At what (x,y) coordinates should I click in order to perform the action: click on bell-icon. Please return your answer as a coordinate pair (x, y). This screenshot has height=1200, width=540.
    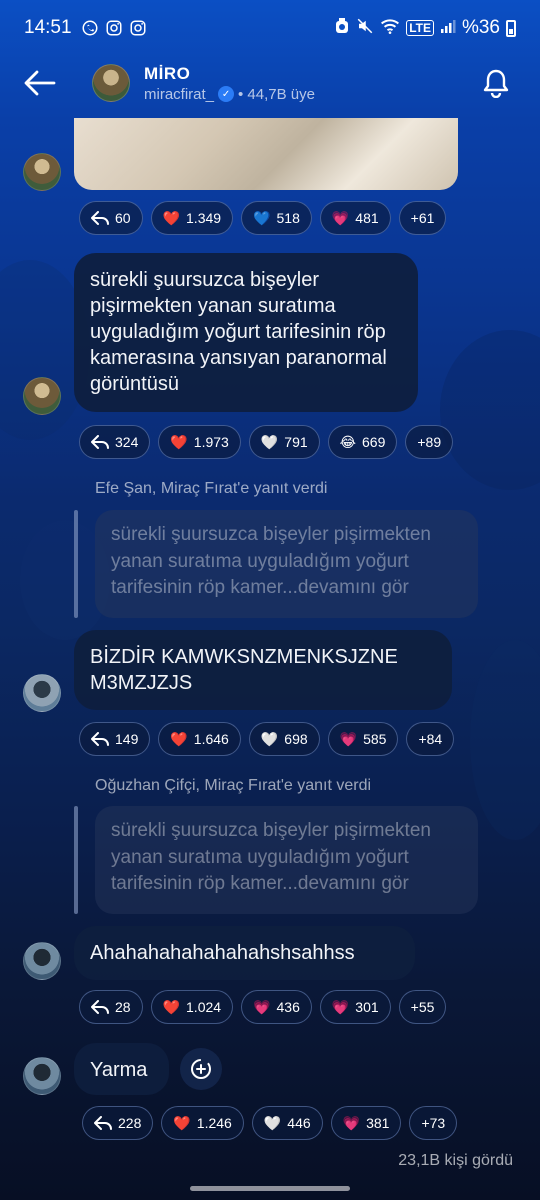
    Looking at the image, I should click on (496, 83).